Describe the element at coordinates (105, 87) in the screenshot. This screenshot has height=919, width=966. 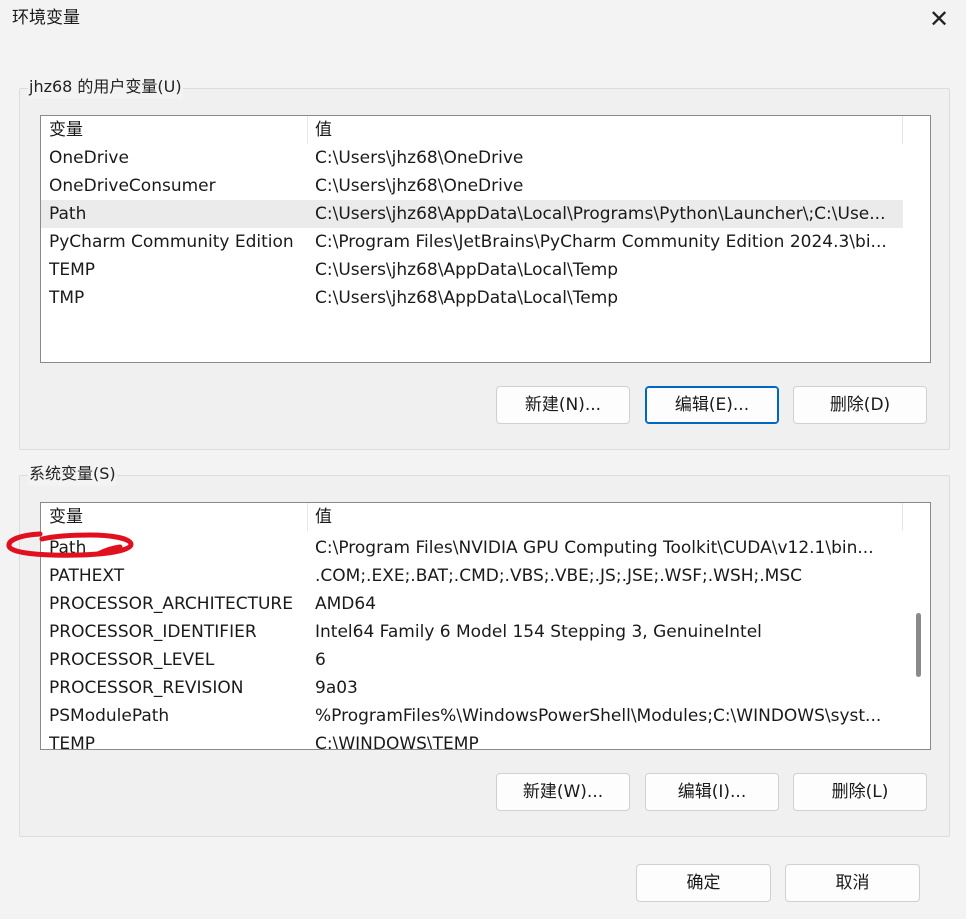
I see `user-variables-group-title: jhz68 的用户变量(U)` at that location.